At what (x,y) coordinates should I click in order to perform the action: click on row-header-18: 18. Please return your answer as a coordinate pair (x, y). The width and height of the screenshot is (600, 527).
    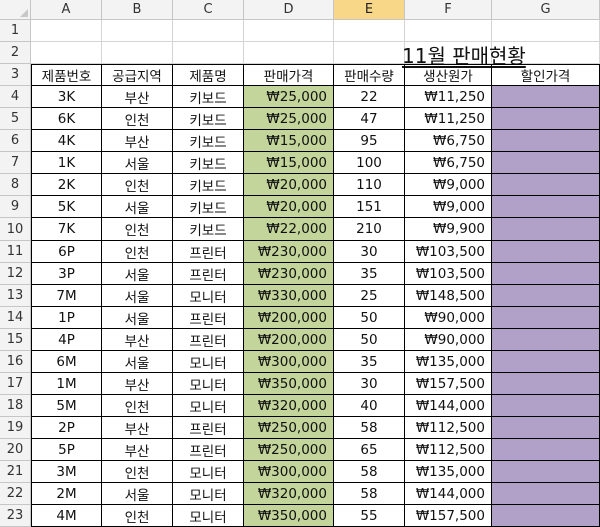
    Looking at the image, I should click on (15, 406).